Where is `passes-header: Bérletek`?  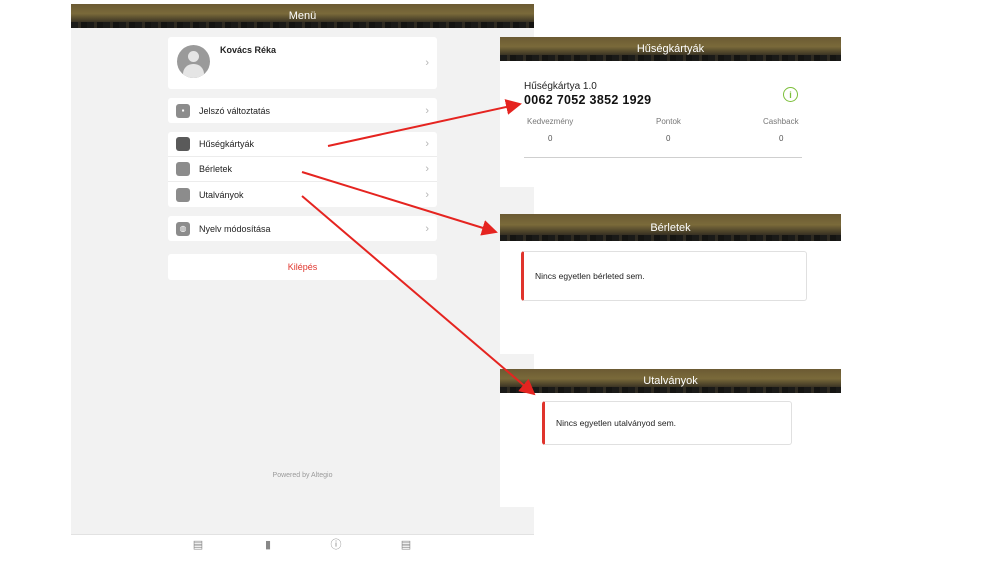
passes-header: Bérletek is located at coordinates (670, 227).